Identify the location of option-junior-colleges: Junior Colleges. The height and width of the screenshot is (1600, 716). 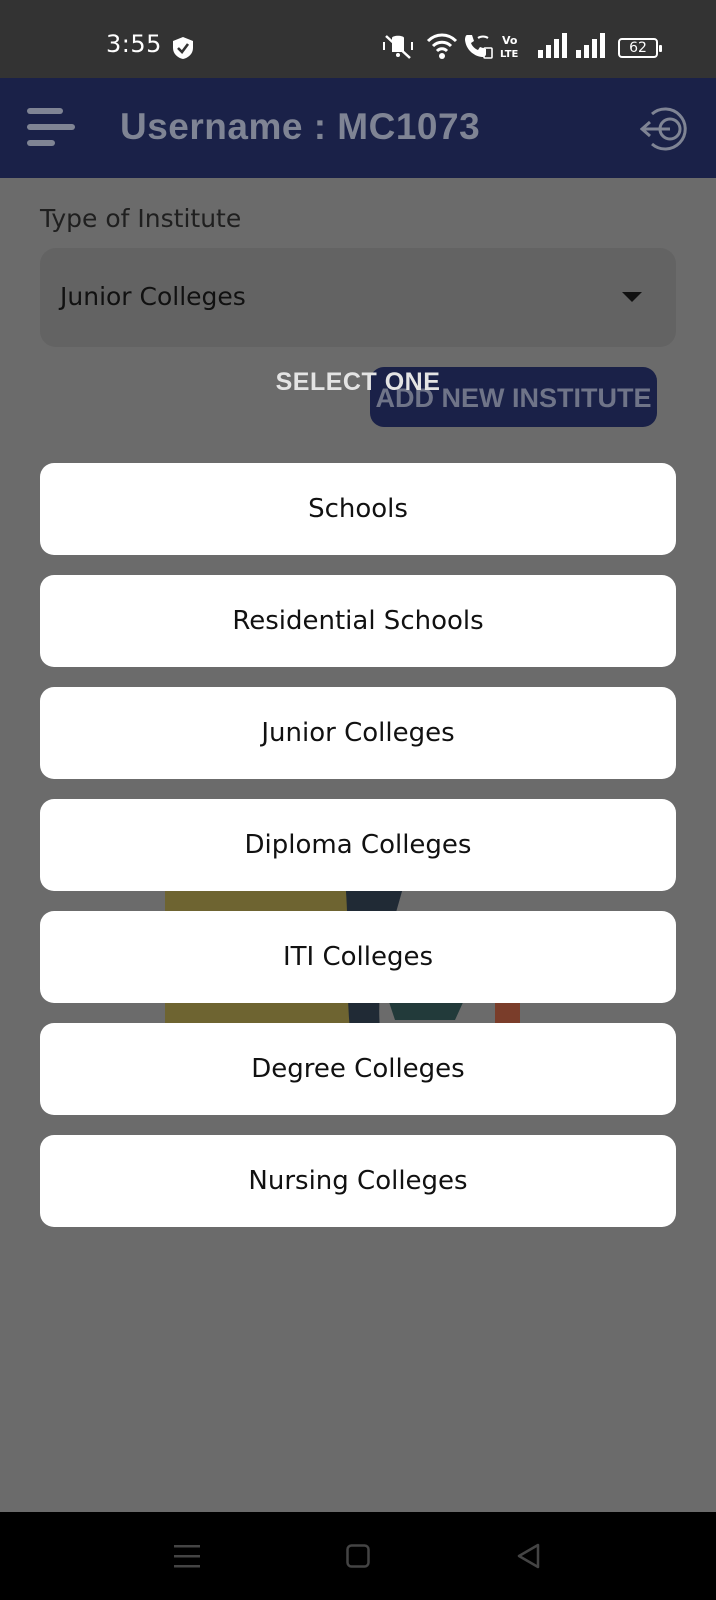
(358, 733).